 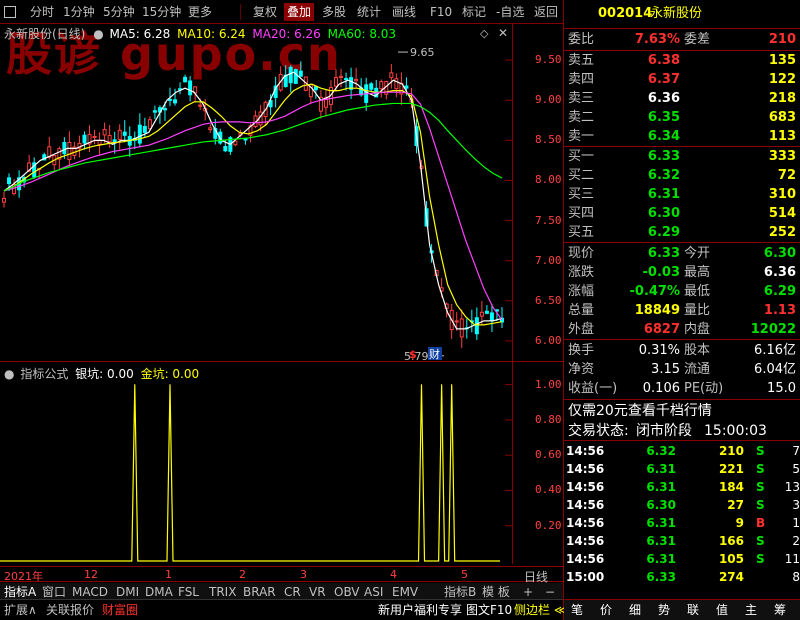 What do you see at coordinates (548, 490) in the screenshot?
I see `indicator-tick-label: 0.40` at bounding box center [548, 490].